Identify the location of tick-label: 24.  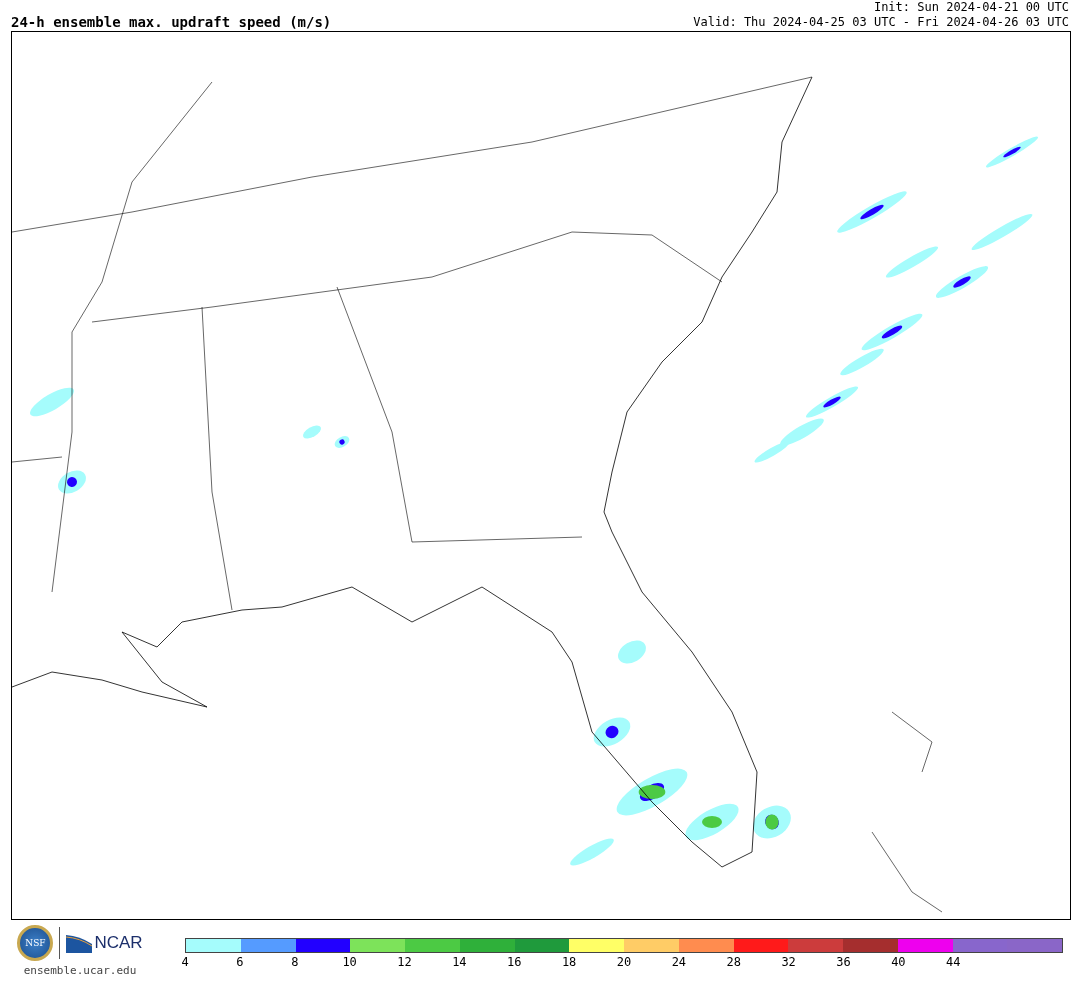
(679, 962).